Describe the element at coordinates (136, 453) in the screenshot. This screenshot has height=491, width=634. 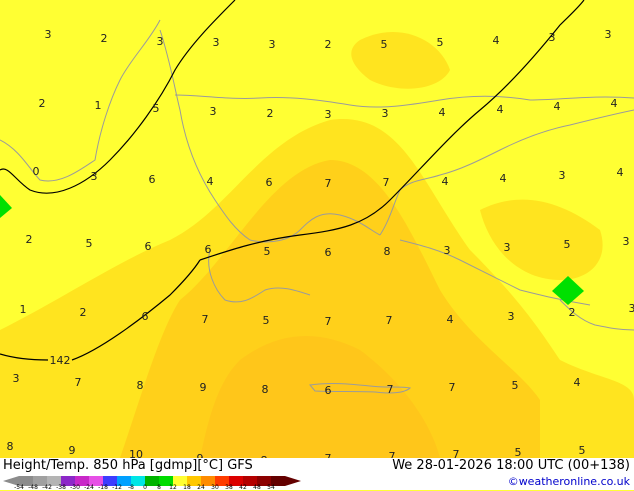
I see `value-label: 10` at that location.